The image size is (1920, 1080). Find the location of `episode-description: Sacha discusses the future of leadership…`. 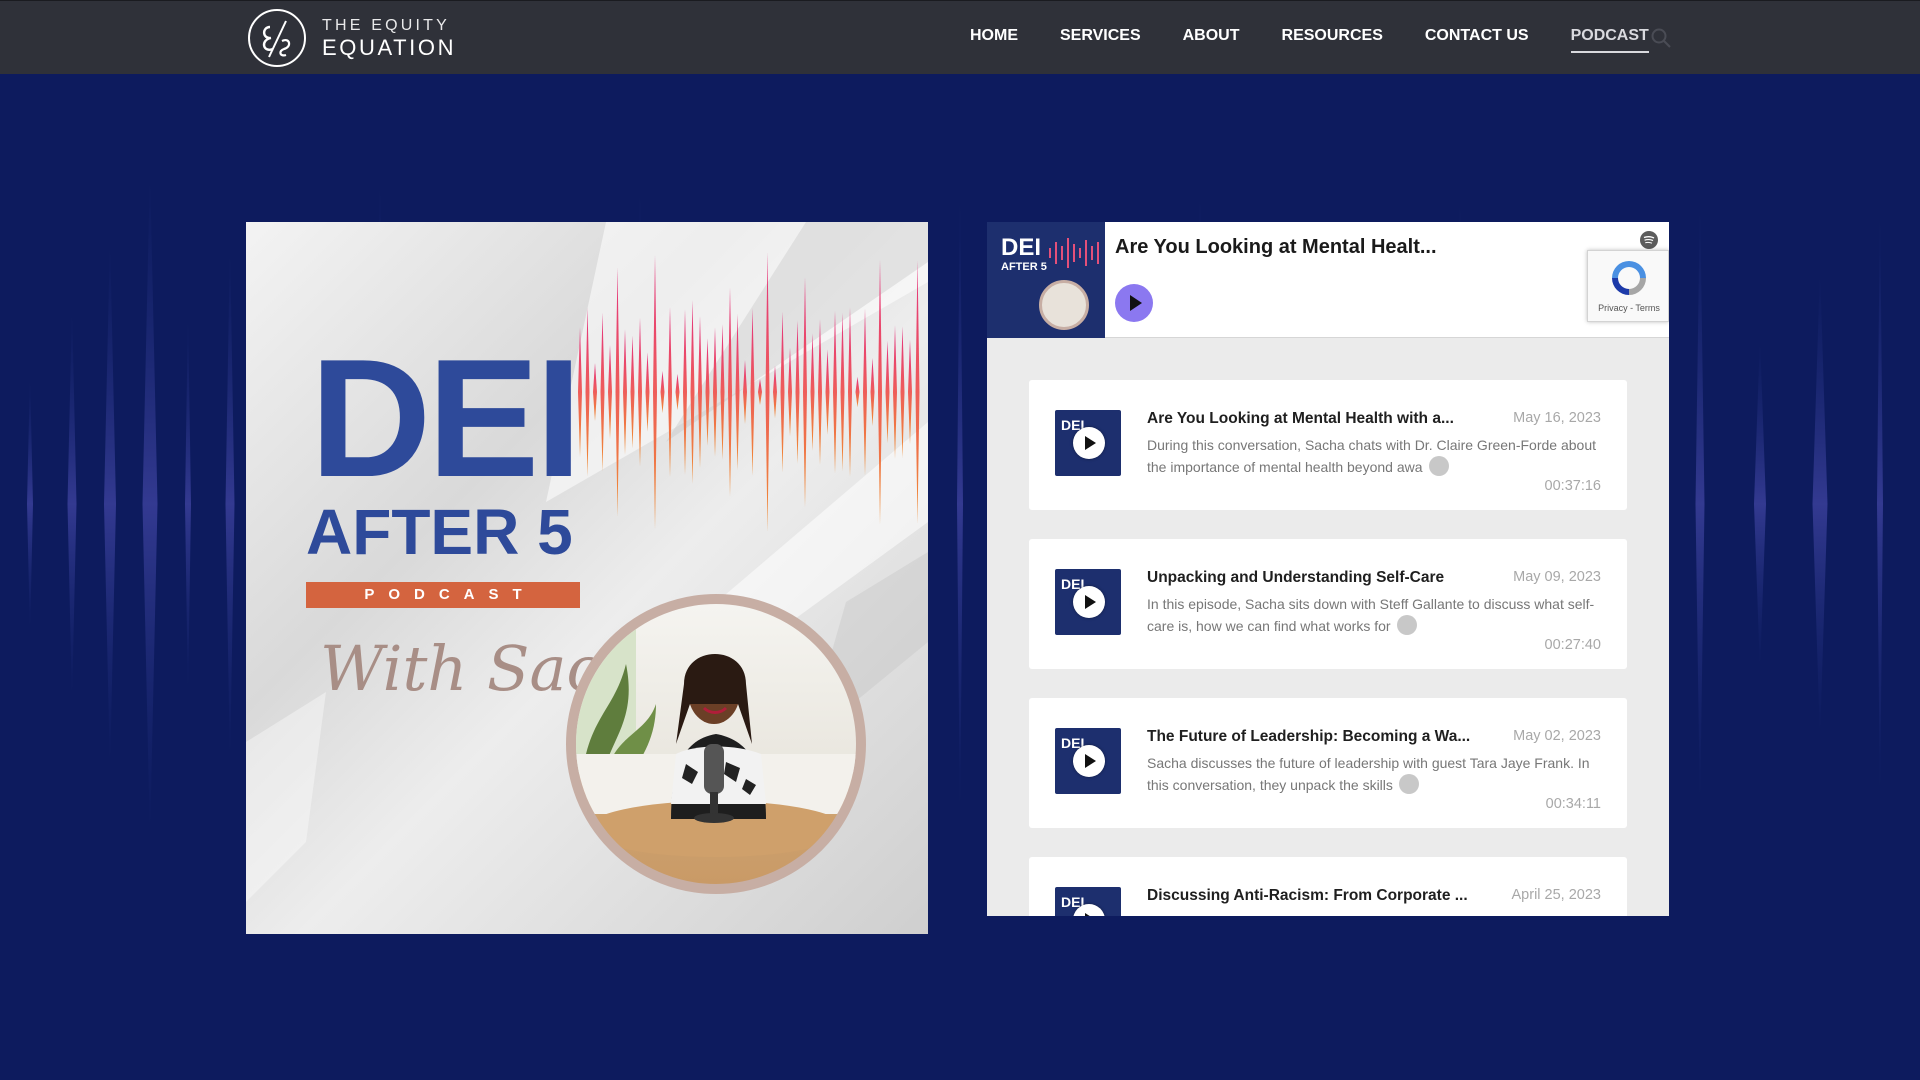

episode-description: Sacha discusses the future of leadership… is located at coordinates (1377, 774).